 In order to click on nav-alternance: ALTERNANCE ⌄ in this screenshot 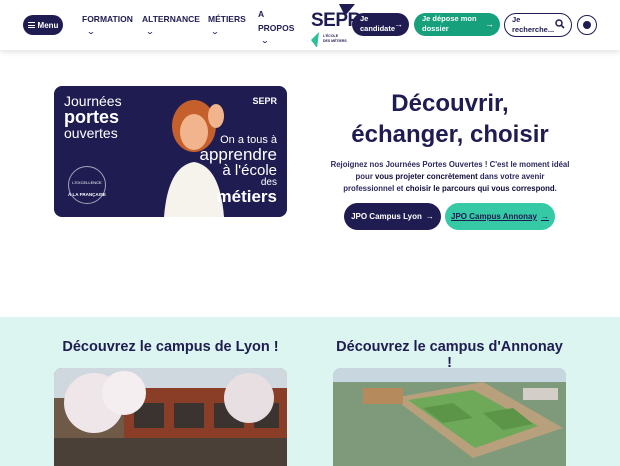, I will do `click(171, 25)`.